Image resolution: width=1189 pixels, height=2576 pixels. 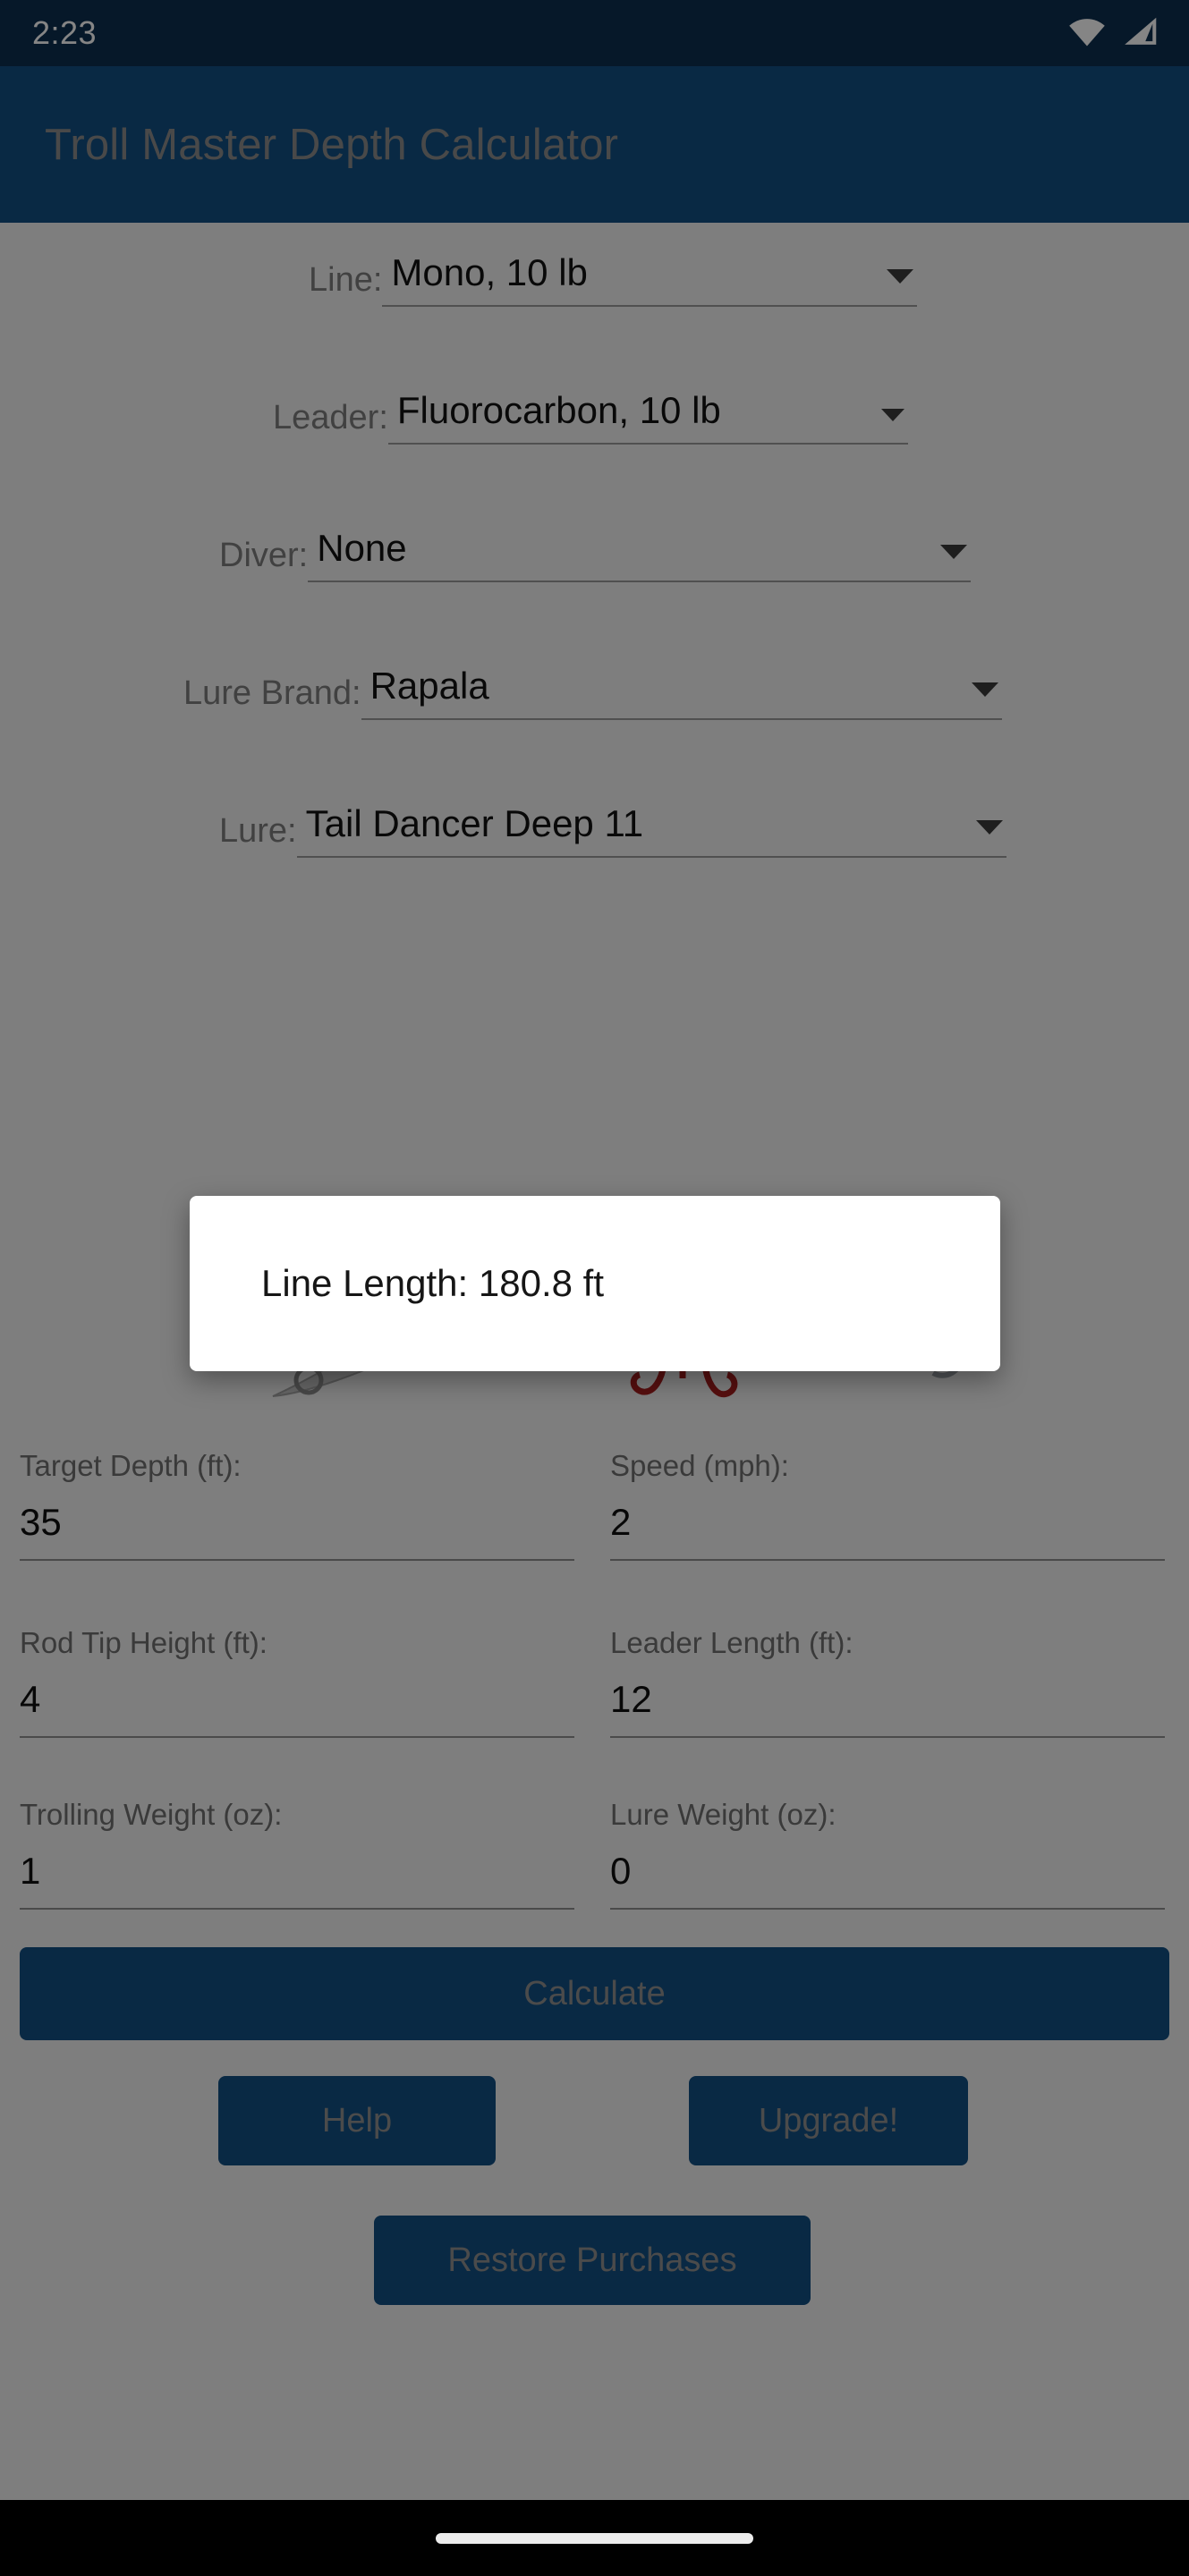 I want to click on line-length-dialog: Line Length: 180.8 ft, so click(x=595, y=1283).